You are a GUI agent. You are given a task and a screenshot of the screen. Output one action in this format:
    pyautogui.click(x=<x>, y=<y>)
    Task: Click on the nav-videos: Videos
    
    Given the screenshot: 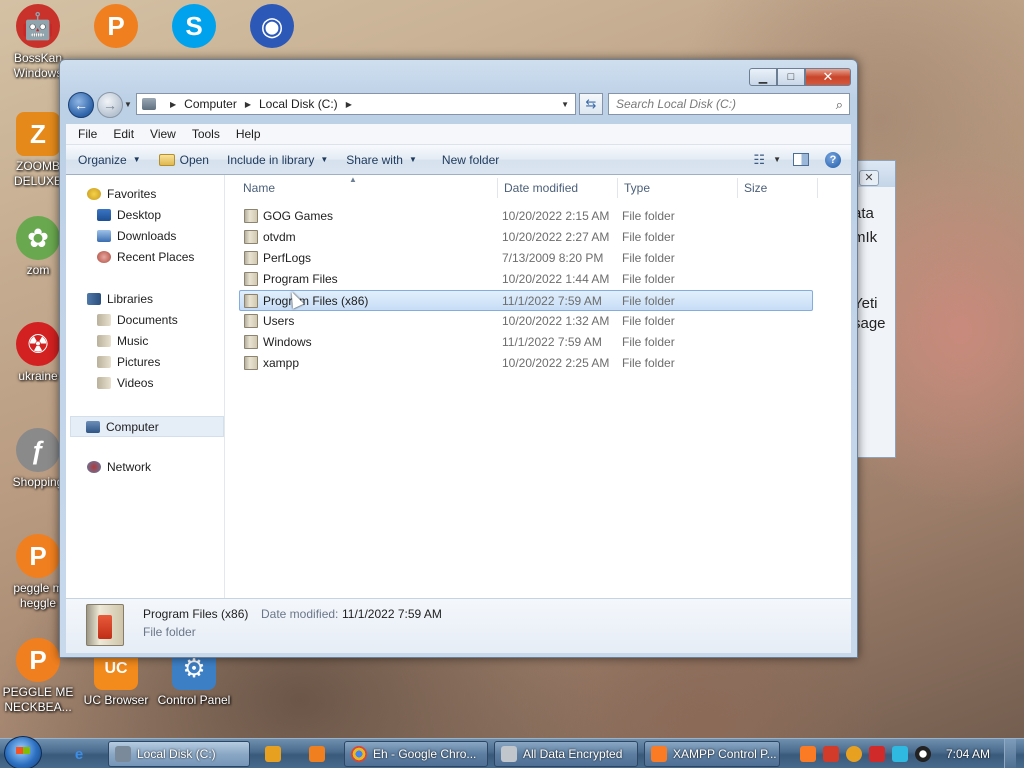 What is the action you would take?
    pyautogui.click(x=125, y=383)
    